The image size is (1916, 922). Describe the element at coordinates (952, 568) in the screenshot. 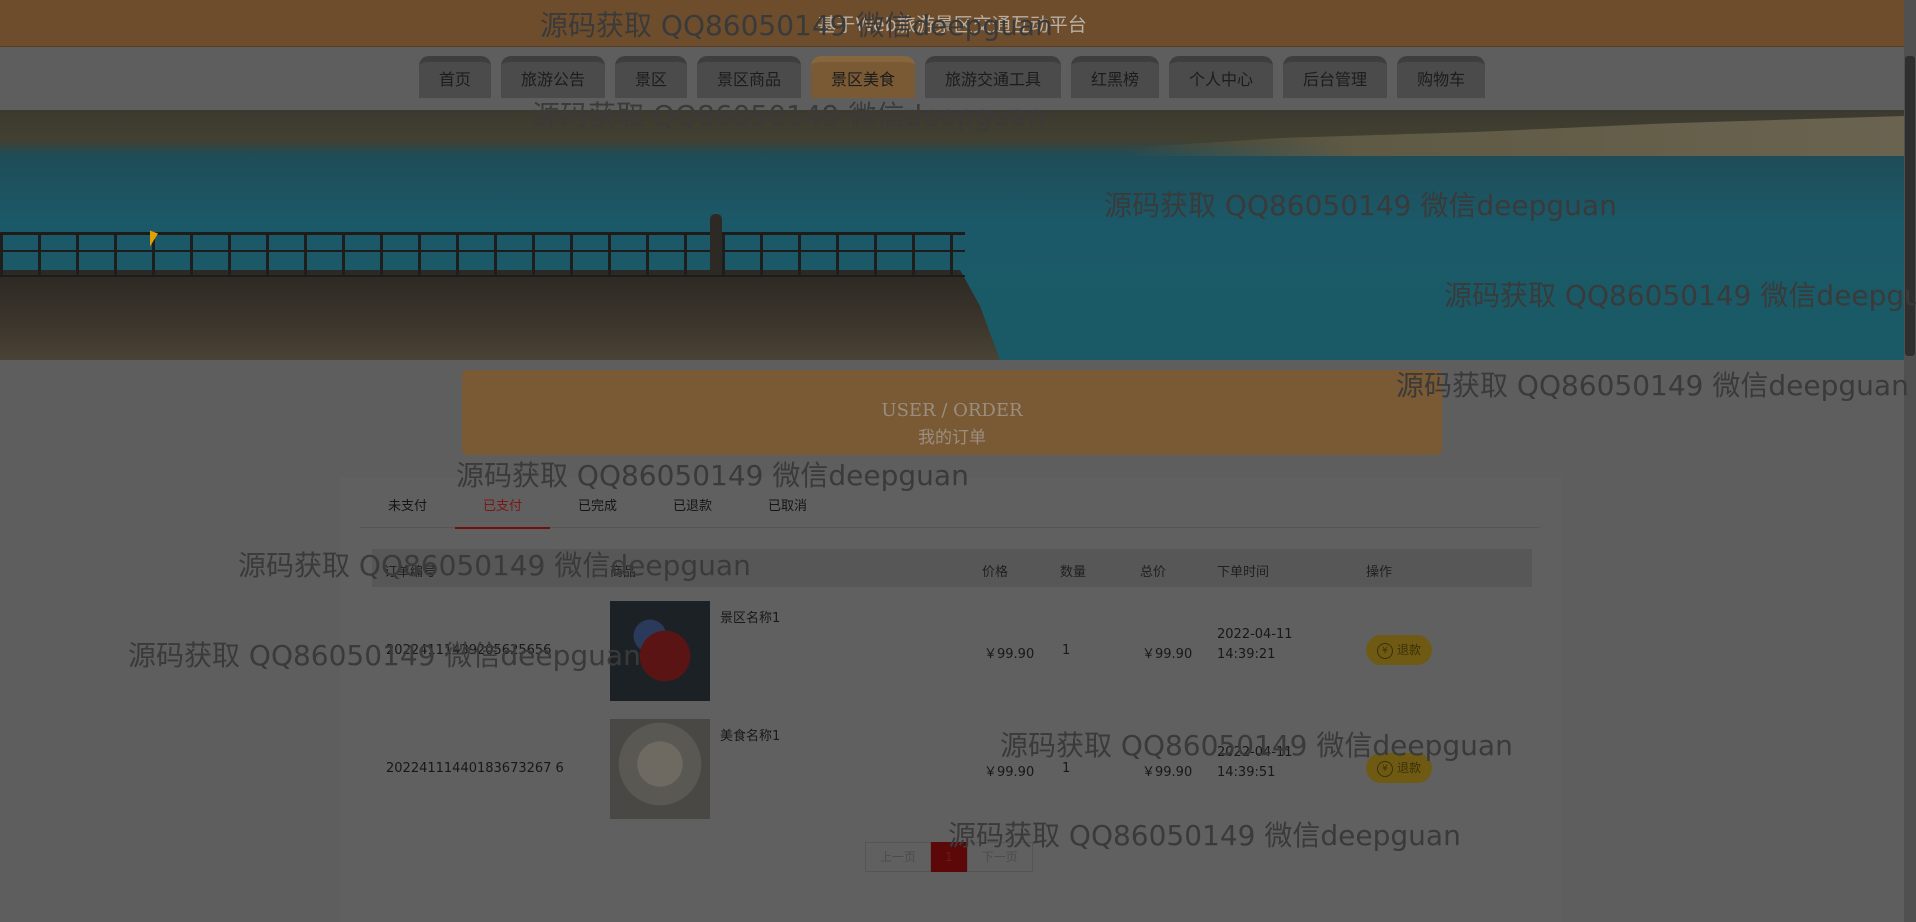

I see `table-header: 订单编号 商品 价格 数量 总价 下单时间 操作` at that location.